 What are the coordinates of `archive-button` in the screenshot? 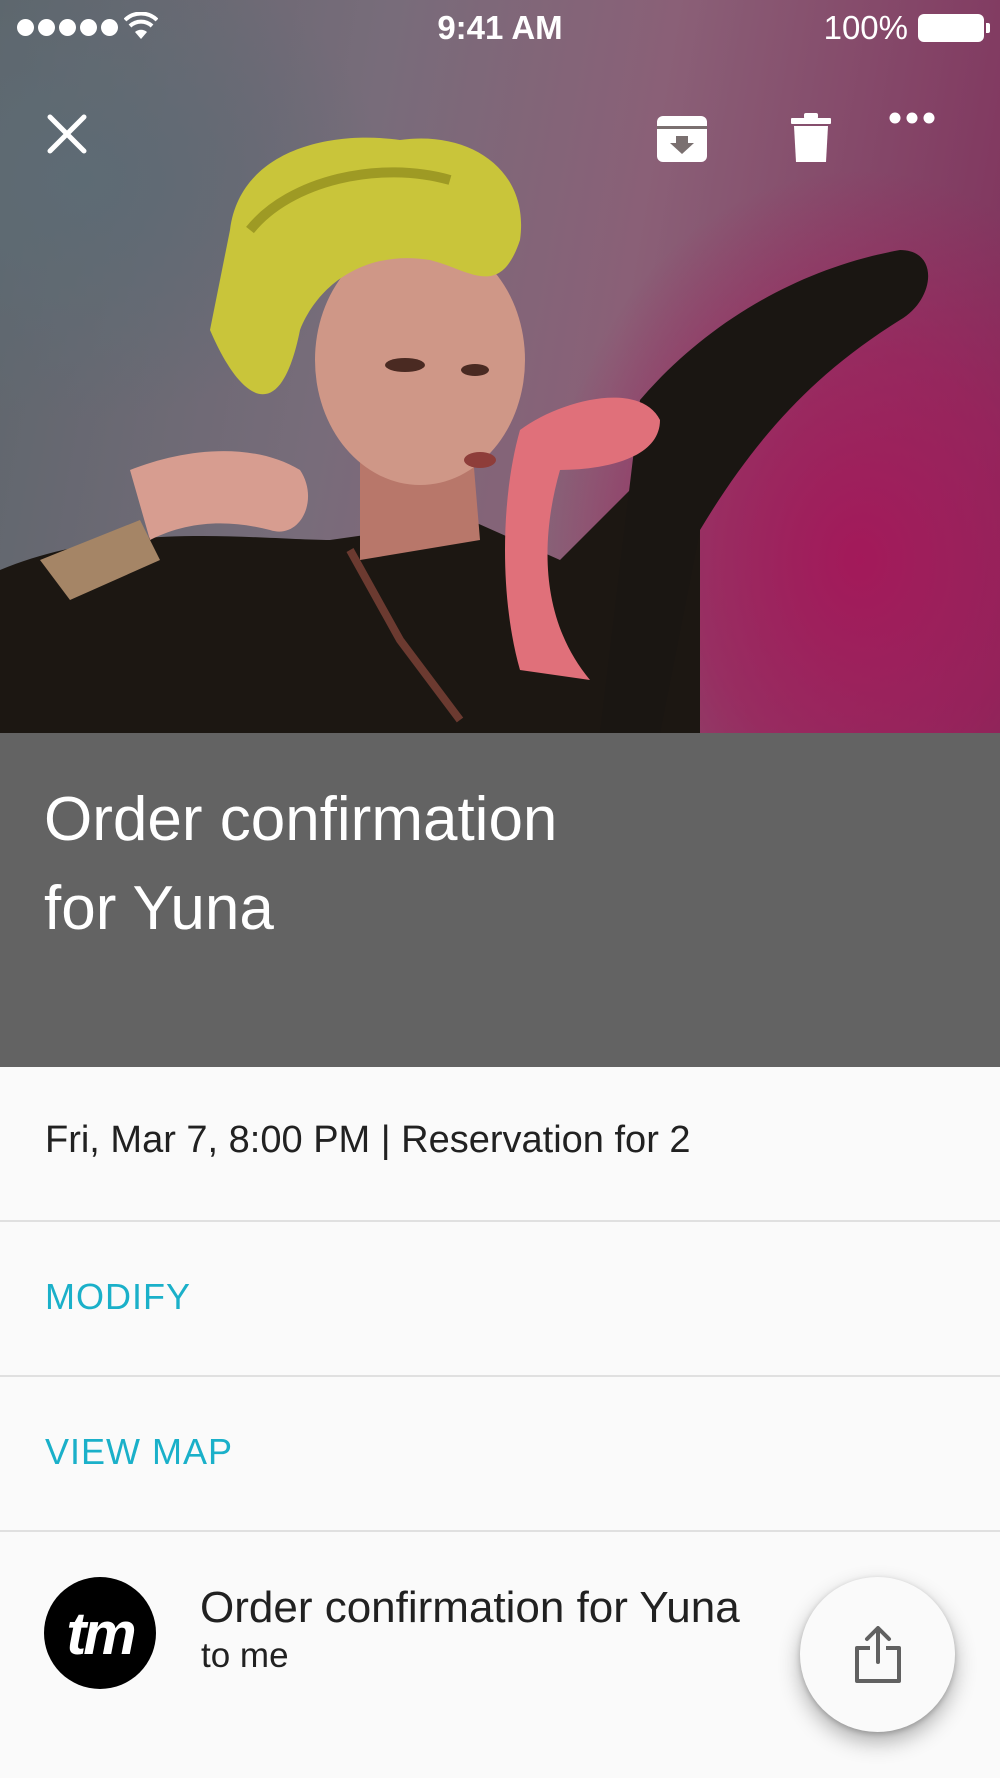 It's located at (688, 145).